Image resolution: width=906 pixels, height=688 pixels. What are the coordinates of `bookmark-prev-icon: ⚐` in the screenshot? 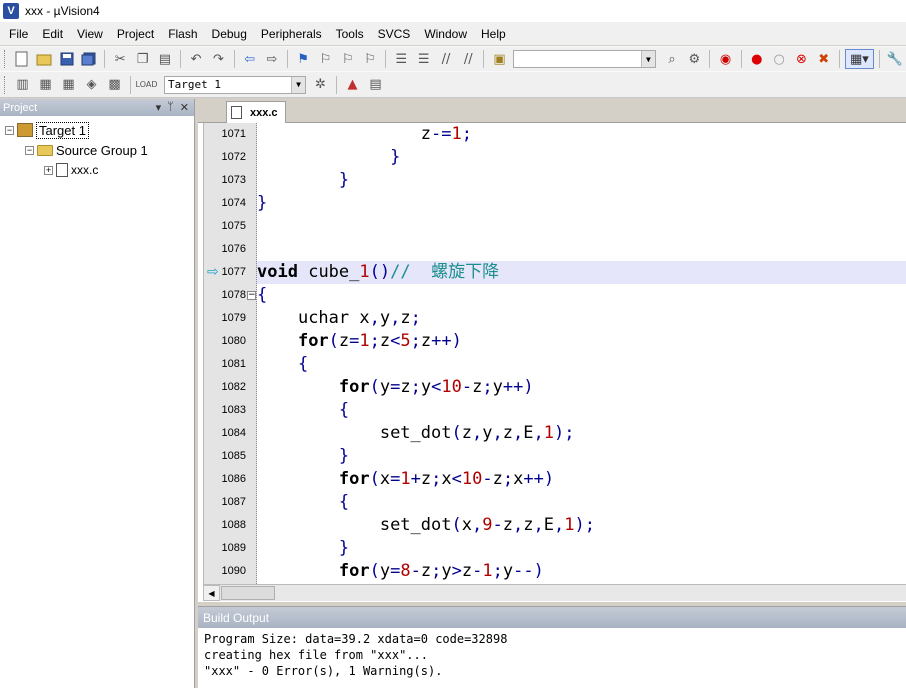 It's located at (325, 59).